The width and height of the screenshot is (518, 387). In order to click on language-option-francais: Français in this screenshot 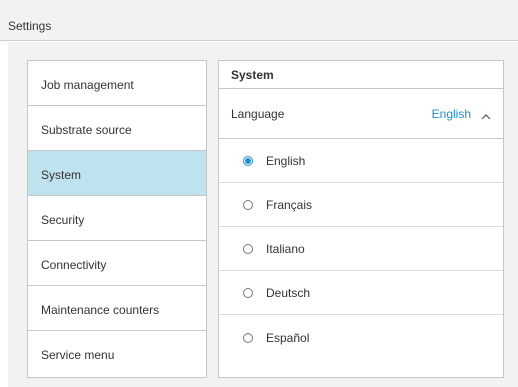, I will do `click(361, 205)`.